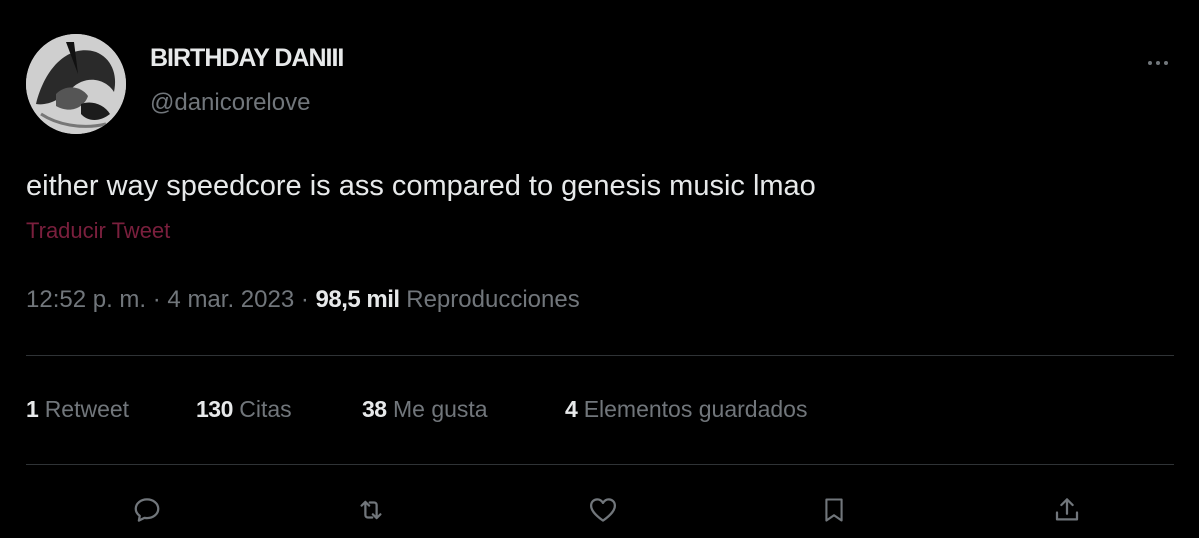  What do you see at coordinates (32, 409) in the screenshot?
I see `retweets-count: 1` at bounding box center [32, 409].